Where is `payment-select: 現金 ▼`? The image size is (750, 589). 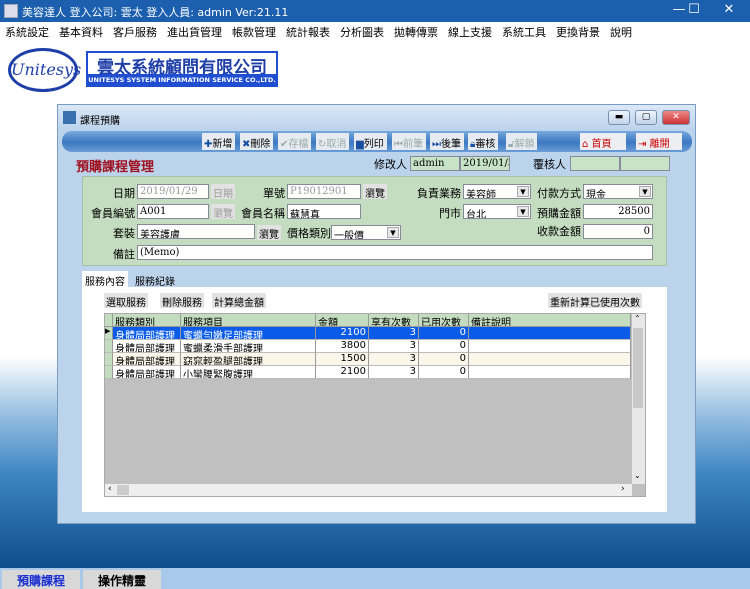
payment-select: 現金 ▼ is located at coordinates (618, 191).